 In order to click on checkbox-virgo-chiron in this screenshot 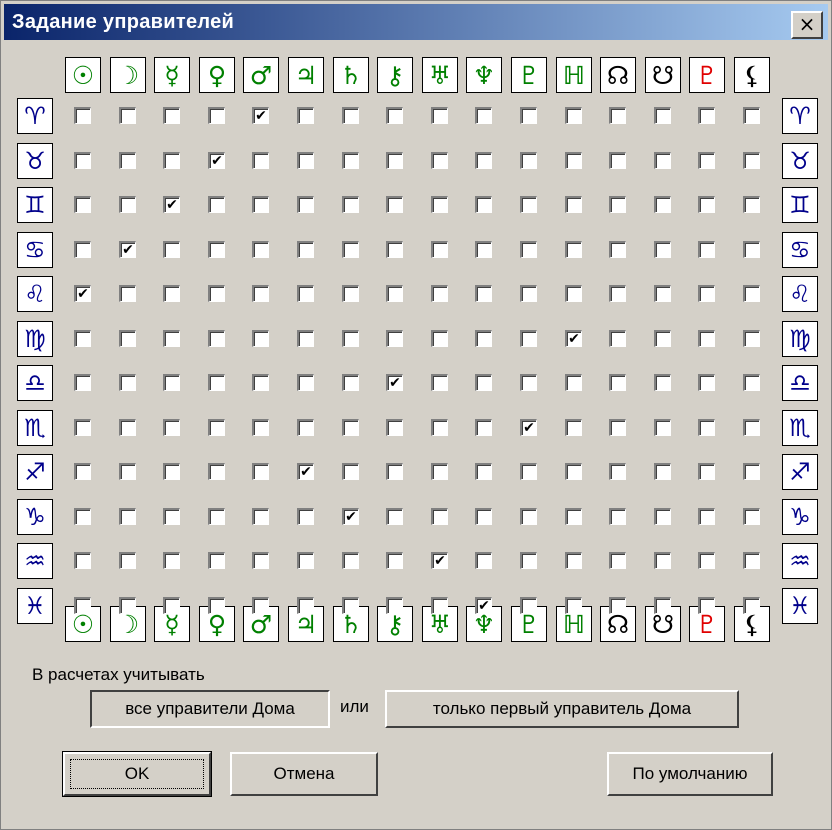, I will do `click(394, 338)`.